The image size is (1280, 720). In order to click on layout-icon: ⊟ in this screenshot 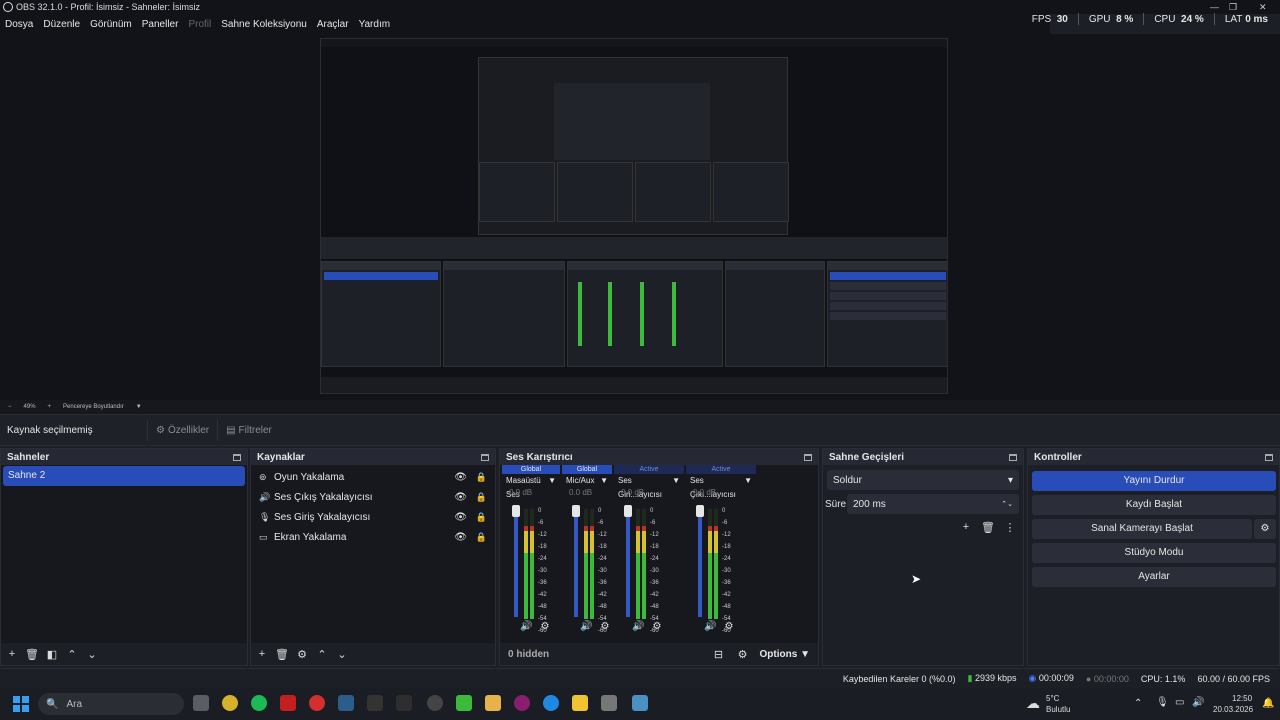, I will do `click(719, 654)`.